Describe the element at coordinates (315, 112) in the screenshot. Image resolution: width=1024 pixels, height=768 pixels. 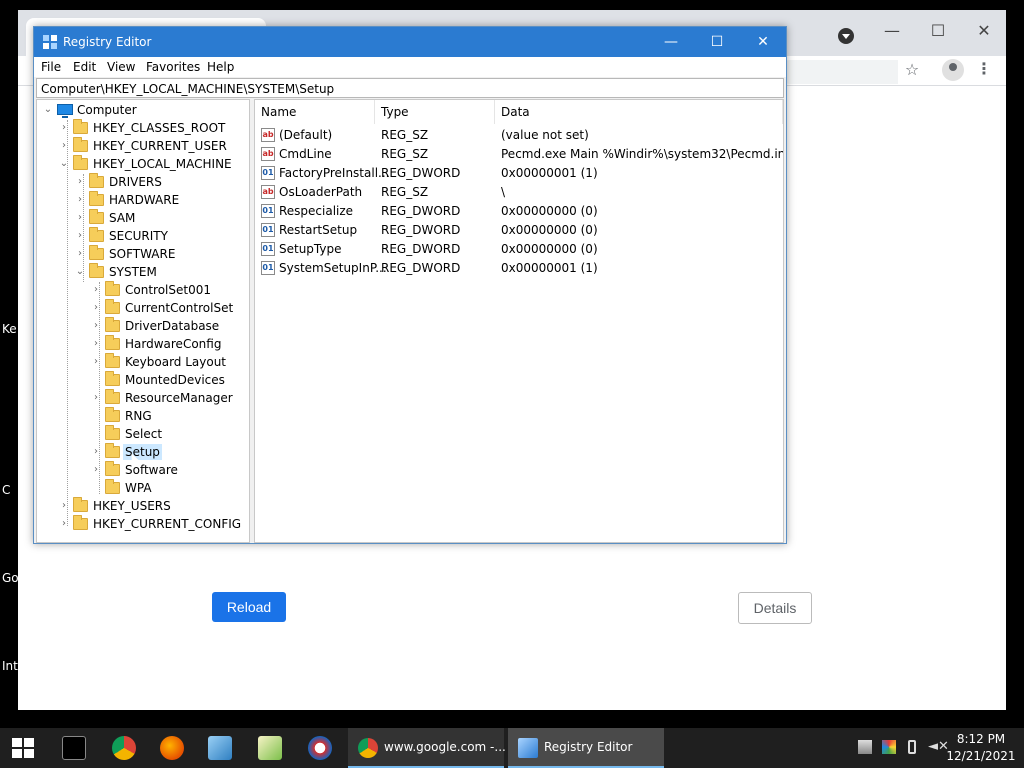
I see `column-header-name: Name` at that location.